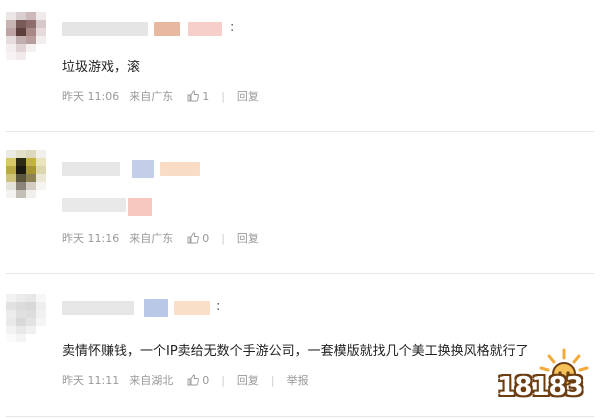 The image size is (600, 419). I want to click on comment-time: 昨天 11:11, so click(91, 380).